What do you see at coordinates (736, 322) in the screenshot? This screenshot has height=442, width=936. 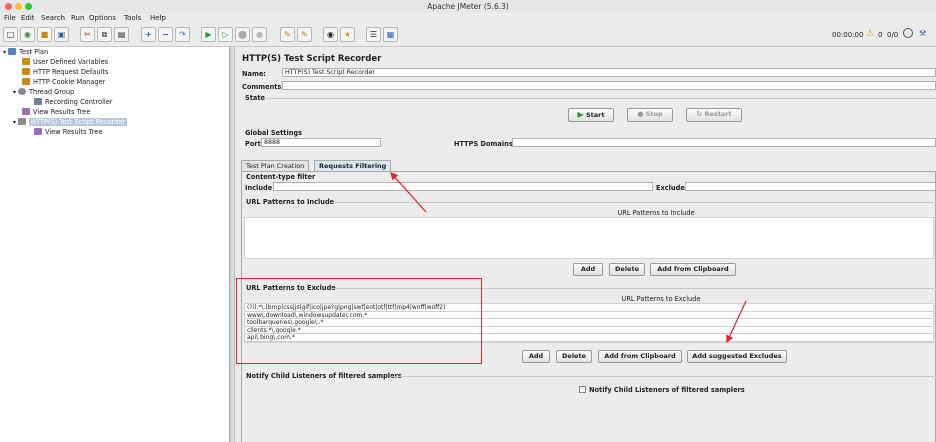 I see `annotation-arrow-suggested` at bounding box center [736, 322].